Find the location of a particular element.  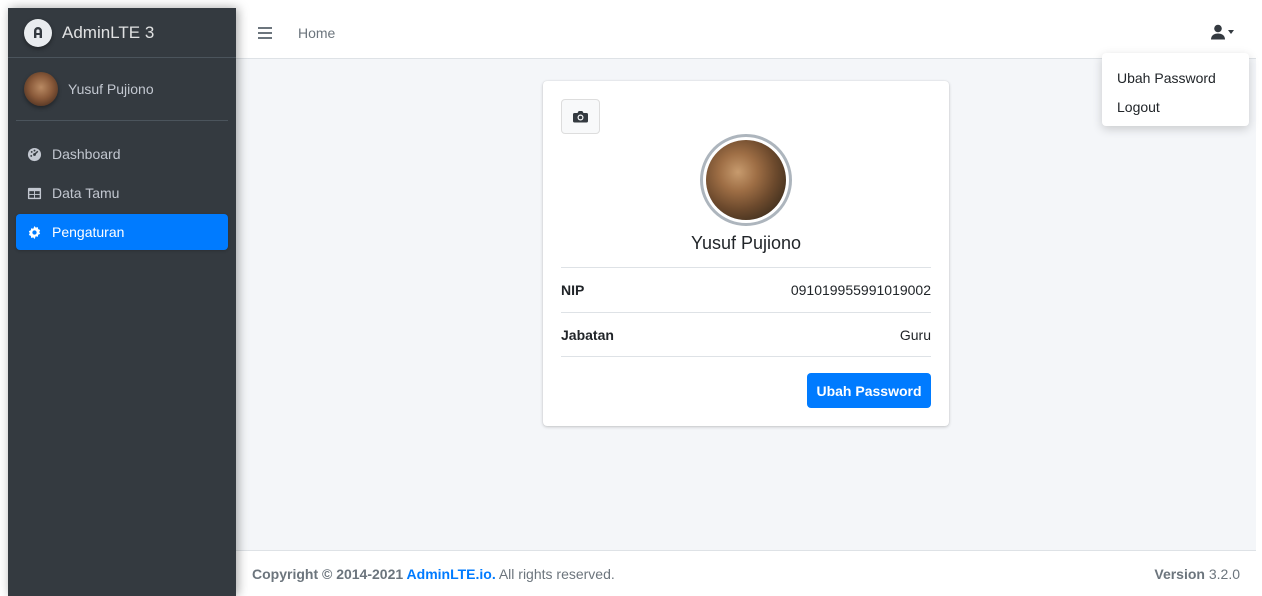

dropdown-item-logout: Logout is located at coordinates (1175, 106).